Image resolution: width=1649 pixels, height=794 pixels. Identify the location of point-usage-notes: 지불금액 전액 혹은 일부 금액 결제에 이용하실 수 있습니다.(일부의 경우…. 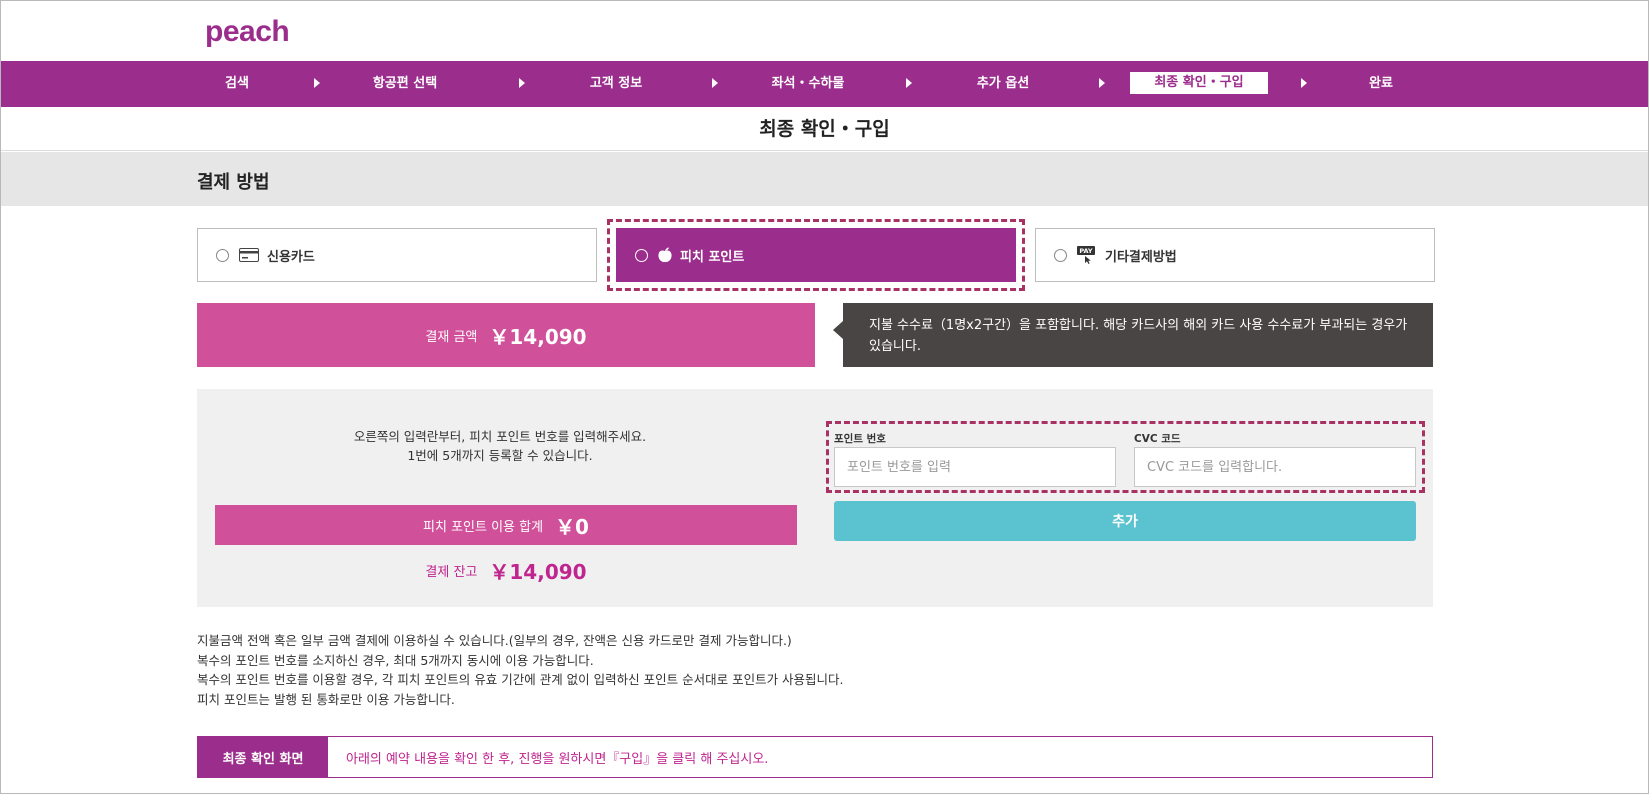
(520, 670).